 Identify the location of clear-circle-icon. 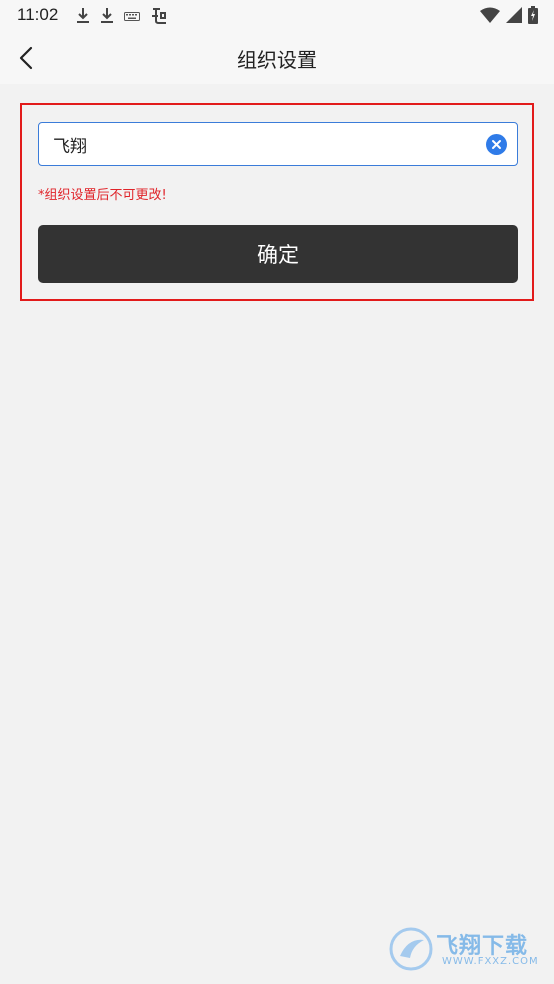
(496, 144).